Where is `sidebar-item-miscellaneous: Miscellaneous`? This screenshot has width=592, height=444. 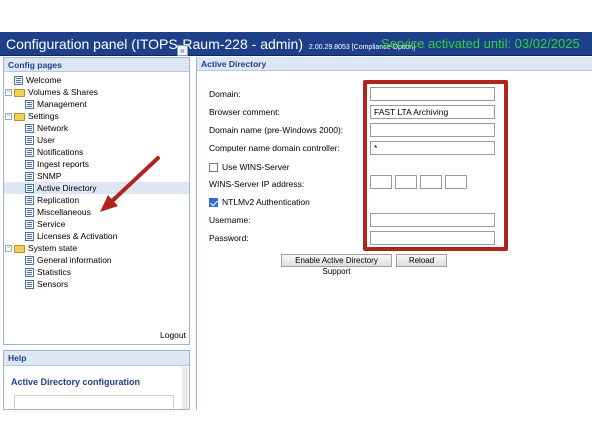
sidebar-item-miscellaneous: Miscellaneous is located at coordinates (58, 212).